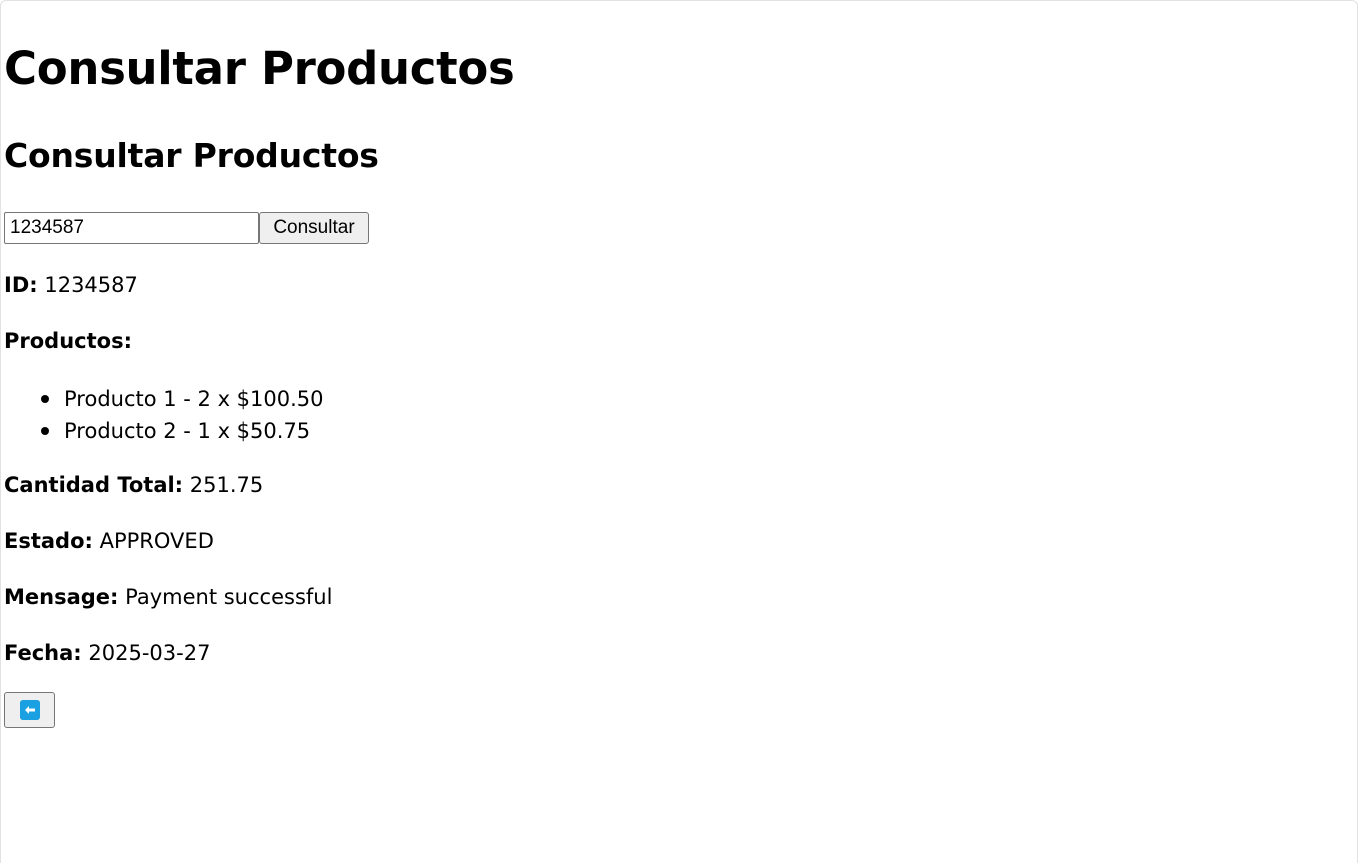 The image size is (1360, 865). I want to click on message-row: Mensage: Payment successful, so click(168, 597).